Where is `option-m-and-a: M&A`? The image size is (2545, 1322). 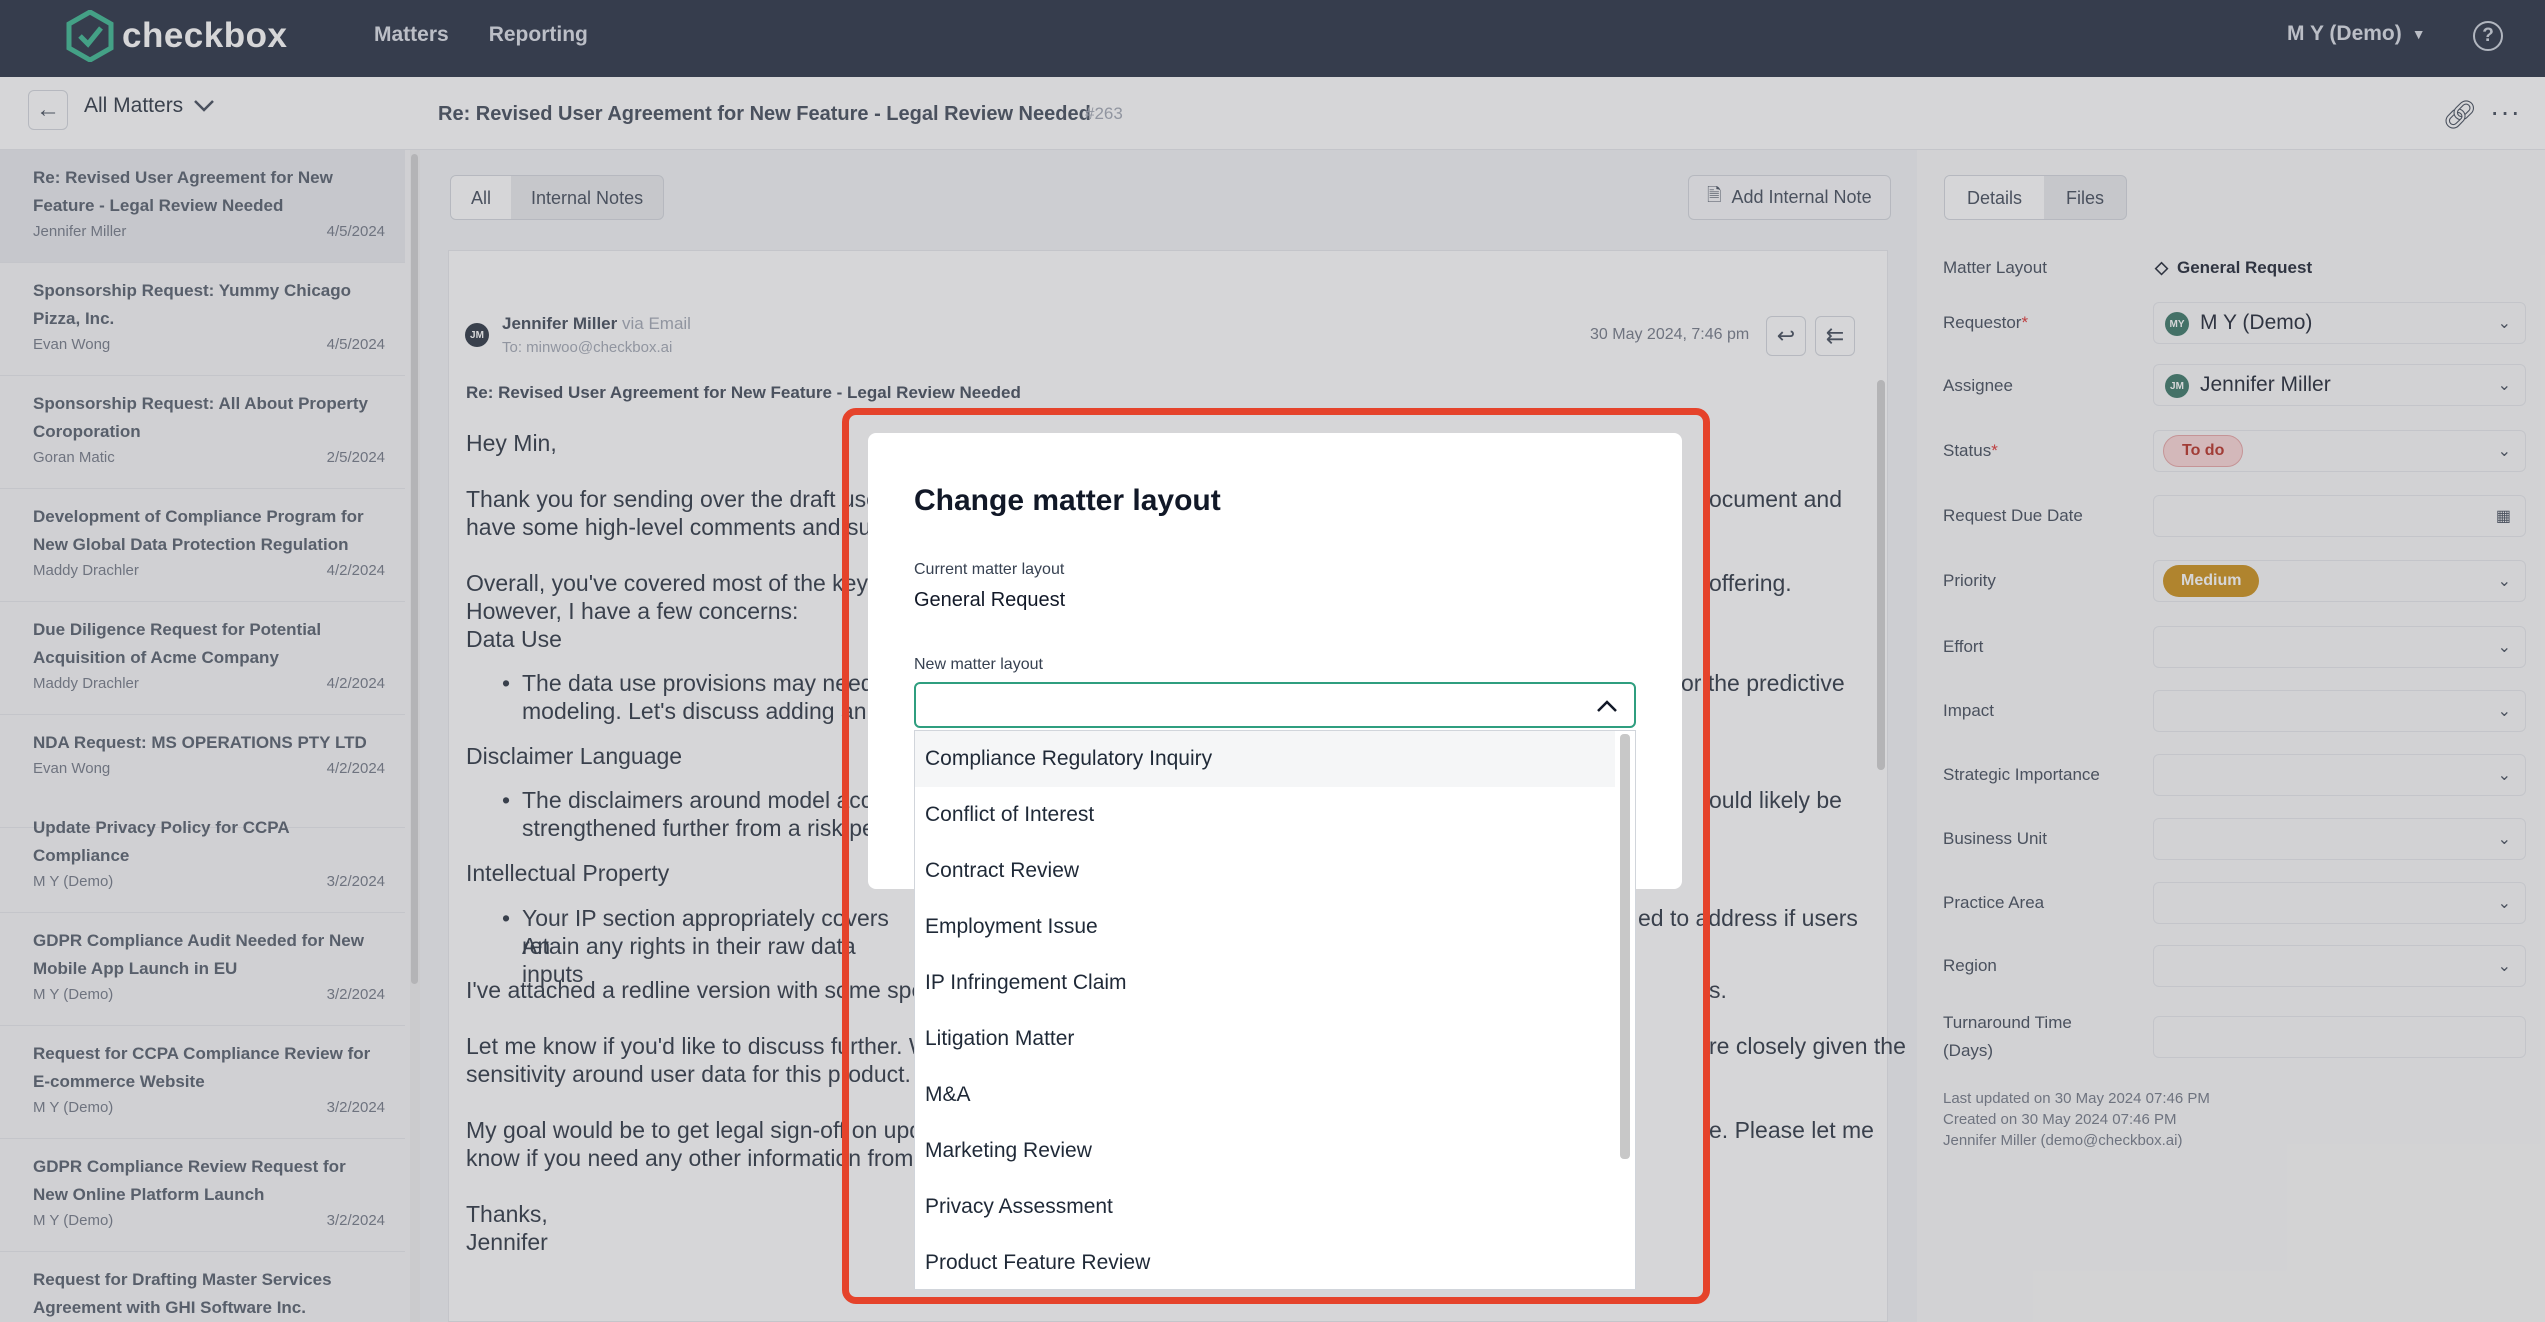
option-m-and-a: M&A is located at coordinates (1265, 1095).